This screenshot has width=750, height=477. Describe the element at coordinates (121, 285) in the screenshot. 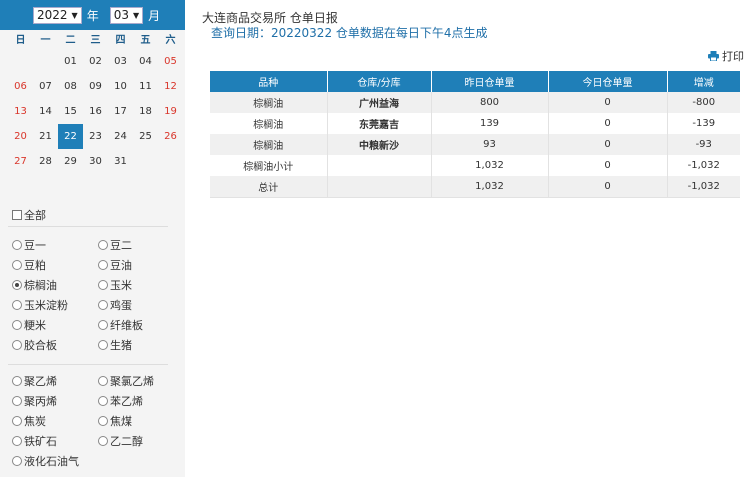

I see `variety-label: 玉米` at that location.